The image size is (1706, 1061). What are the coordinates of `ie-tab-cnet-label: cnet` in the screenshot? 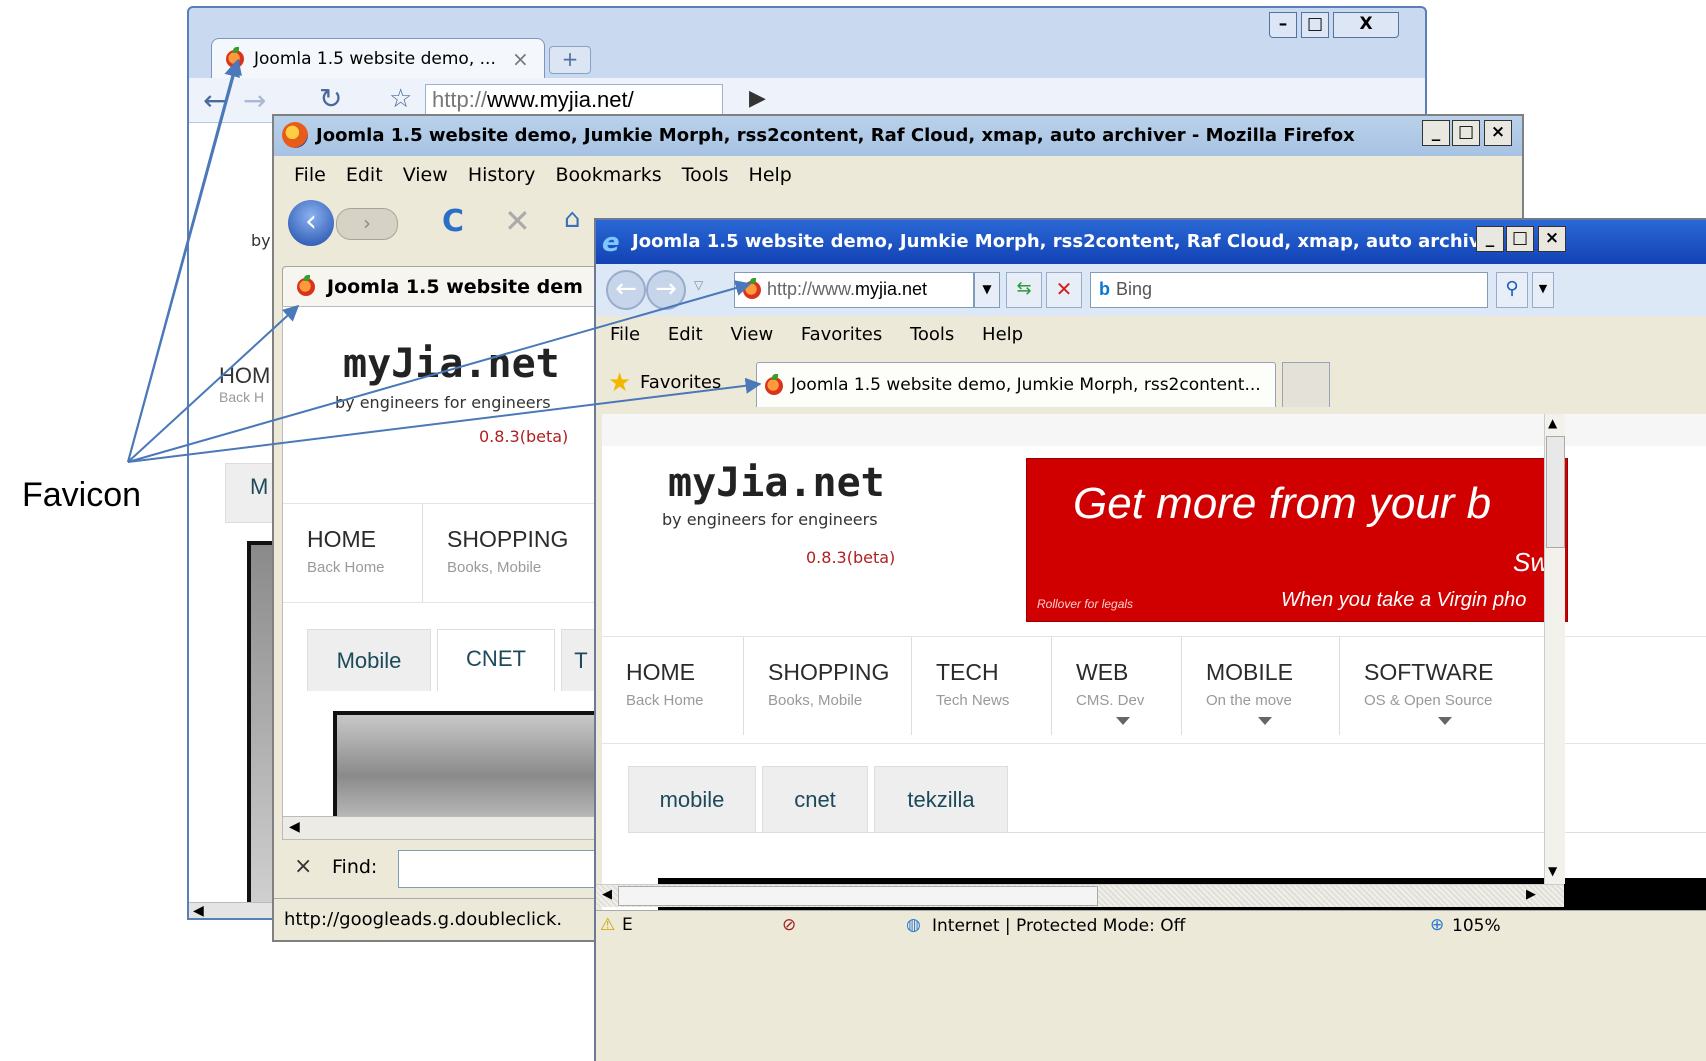 It's located at (815, 799).